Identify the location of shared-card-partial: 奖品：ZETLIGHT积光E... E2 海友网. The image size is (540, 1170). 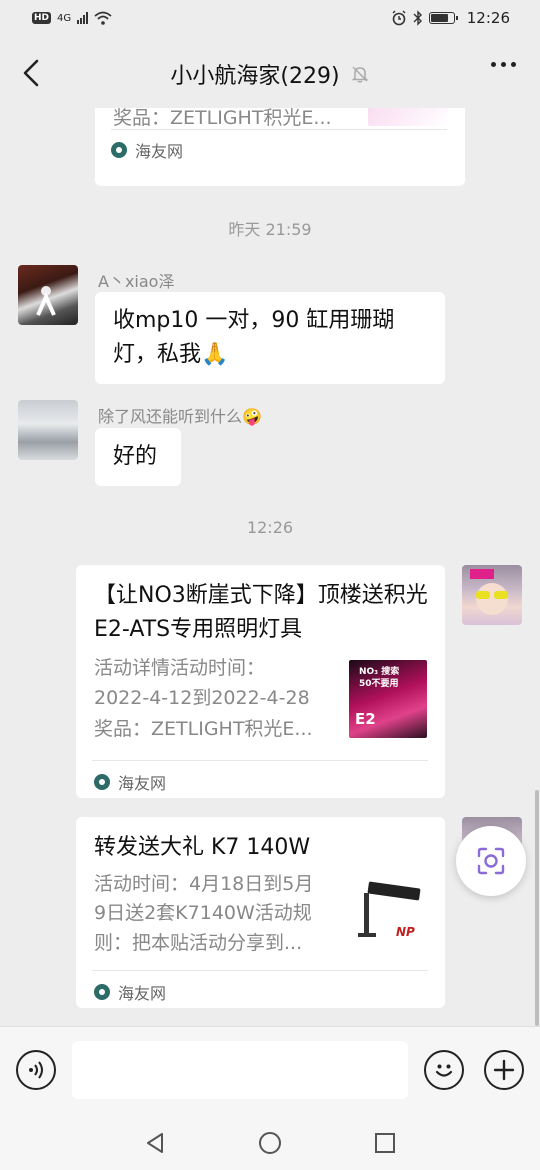
(280, 147).